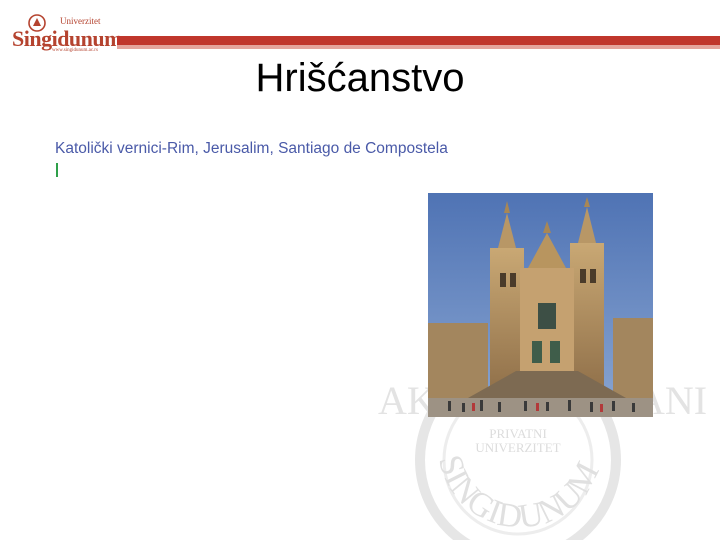 The width and height of the screenshot is (720, 540). What do you see at coordinates (517, 447) in the screenshot?
I see `watermark-line2: UNIVERZITET` at bounding box center [517, 447].